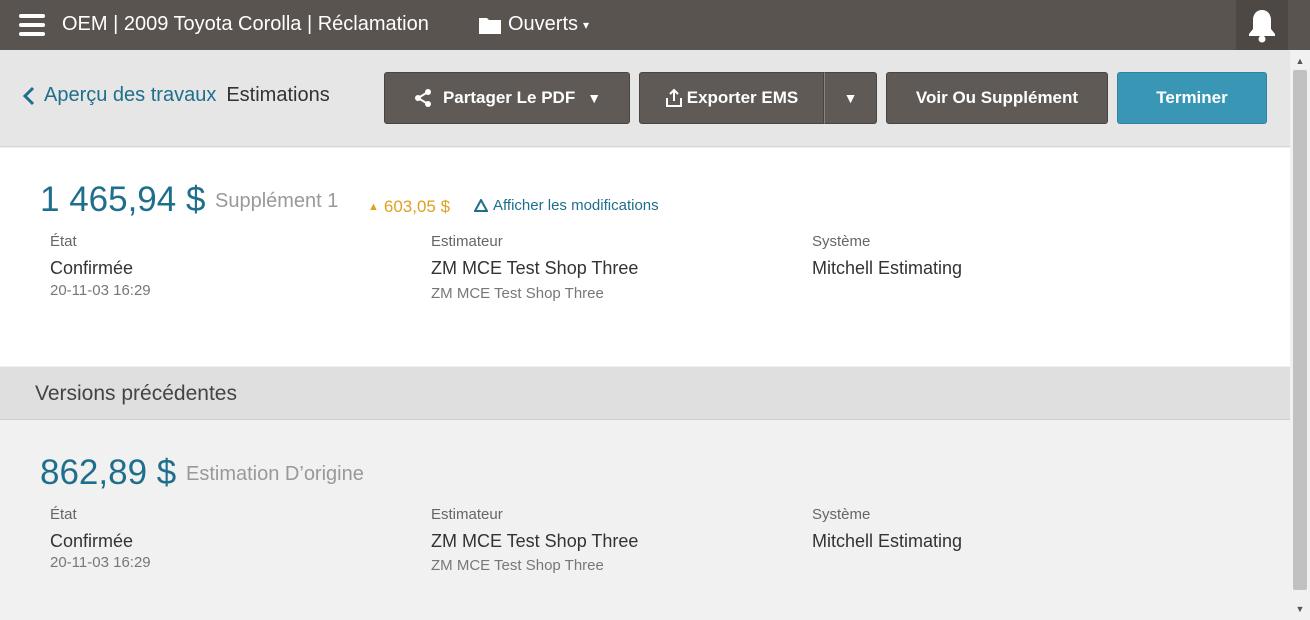 The width and height of the screenshot is (1310, 620). I want to click on vertical-scrollbar: ▲ ▼, so click(1300, 335).